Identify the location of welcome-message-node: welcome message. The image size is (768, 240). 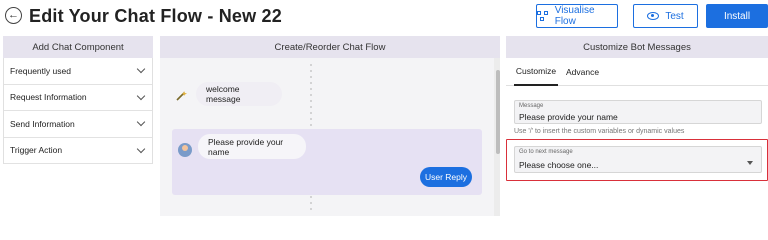
(239, 94).